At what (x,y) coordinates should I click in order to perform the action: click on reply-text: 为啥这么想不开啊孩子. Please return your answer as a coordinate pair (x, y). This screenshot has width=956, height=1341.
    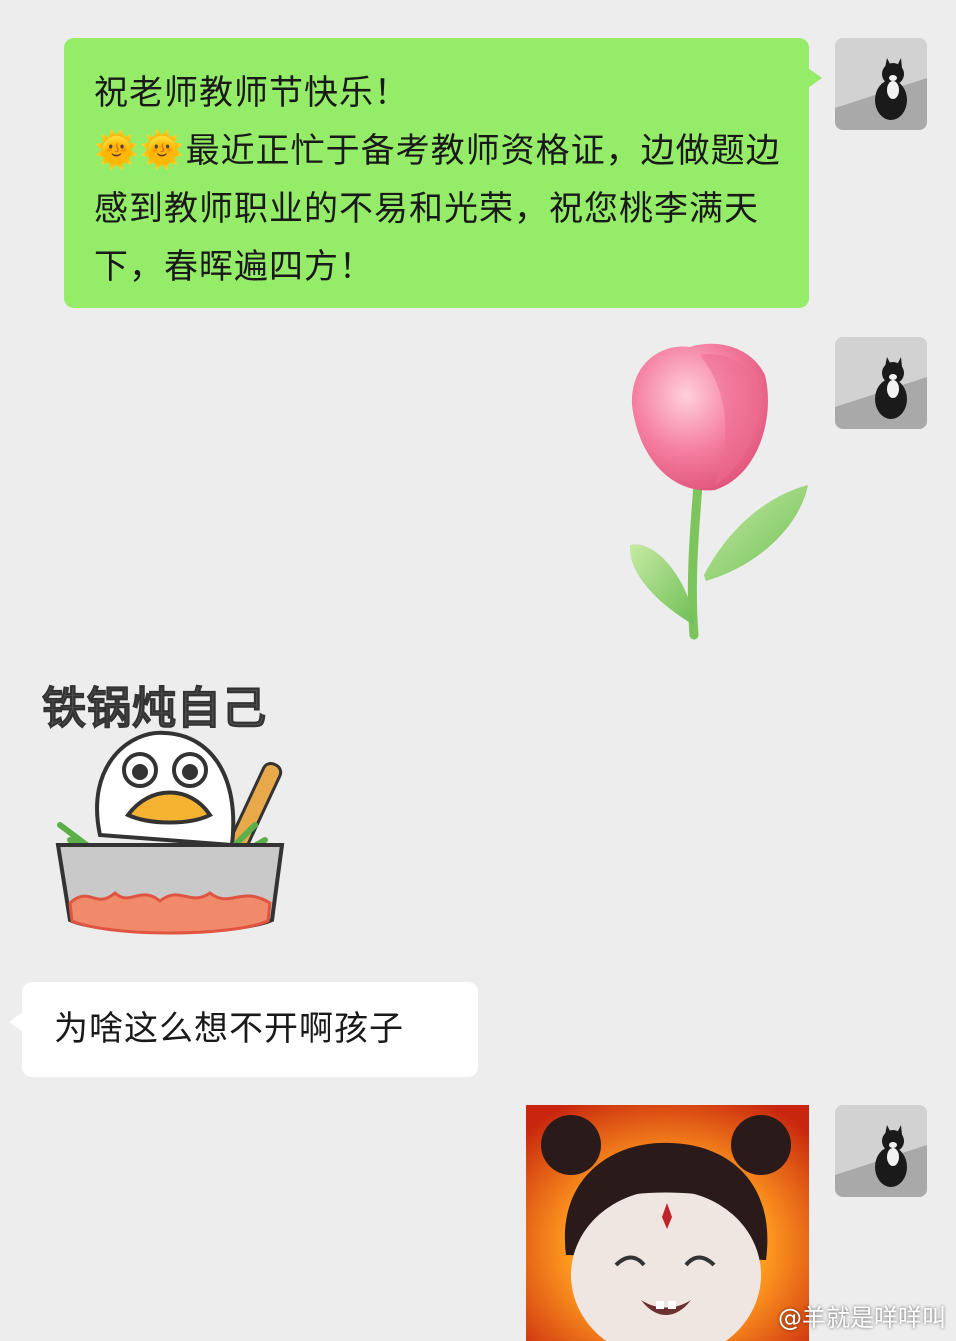
    Looking at the image, I should click on (229, 1029).